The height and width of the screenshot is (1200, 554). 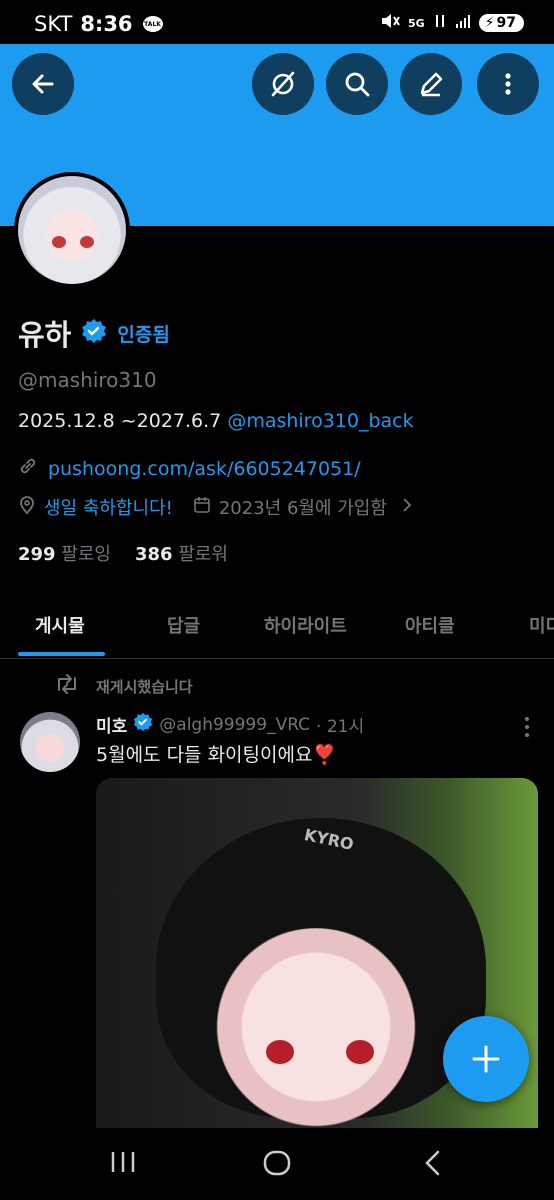 I want to click on plus-icon, so click(x=486, y=1059).